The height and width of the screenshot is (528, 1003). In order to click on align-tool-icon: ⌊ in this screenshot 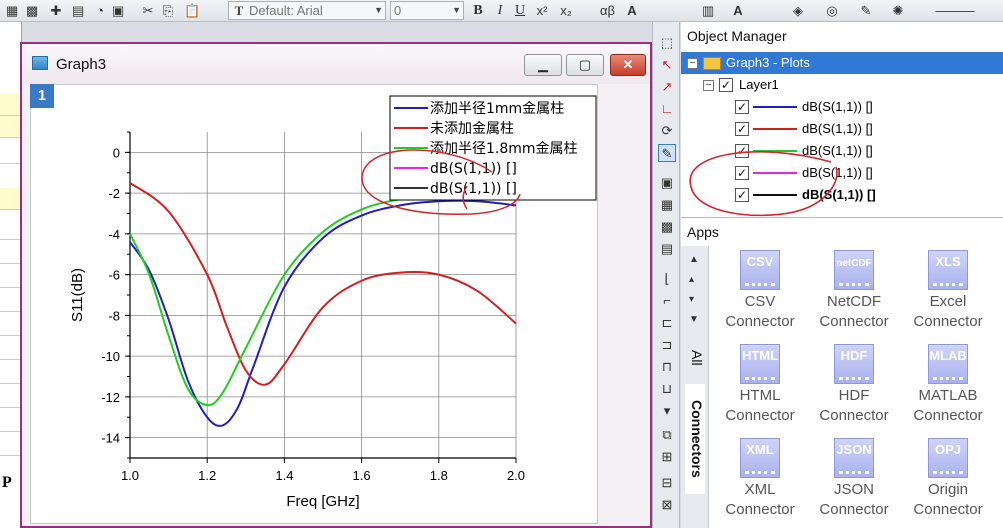, I will do `click(667, 279)`.